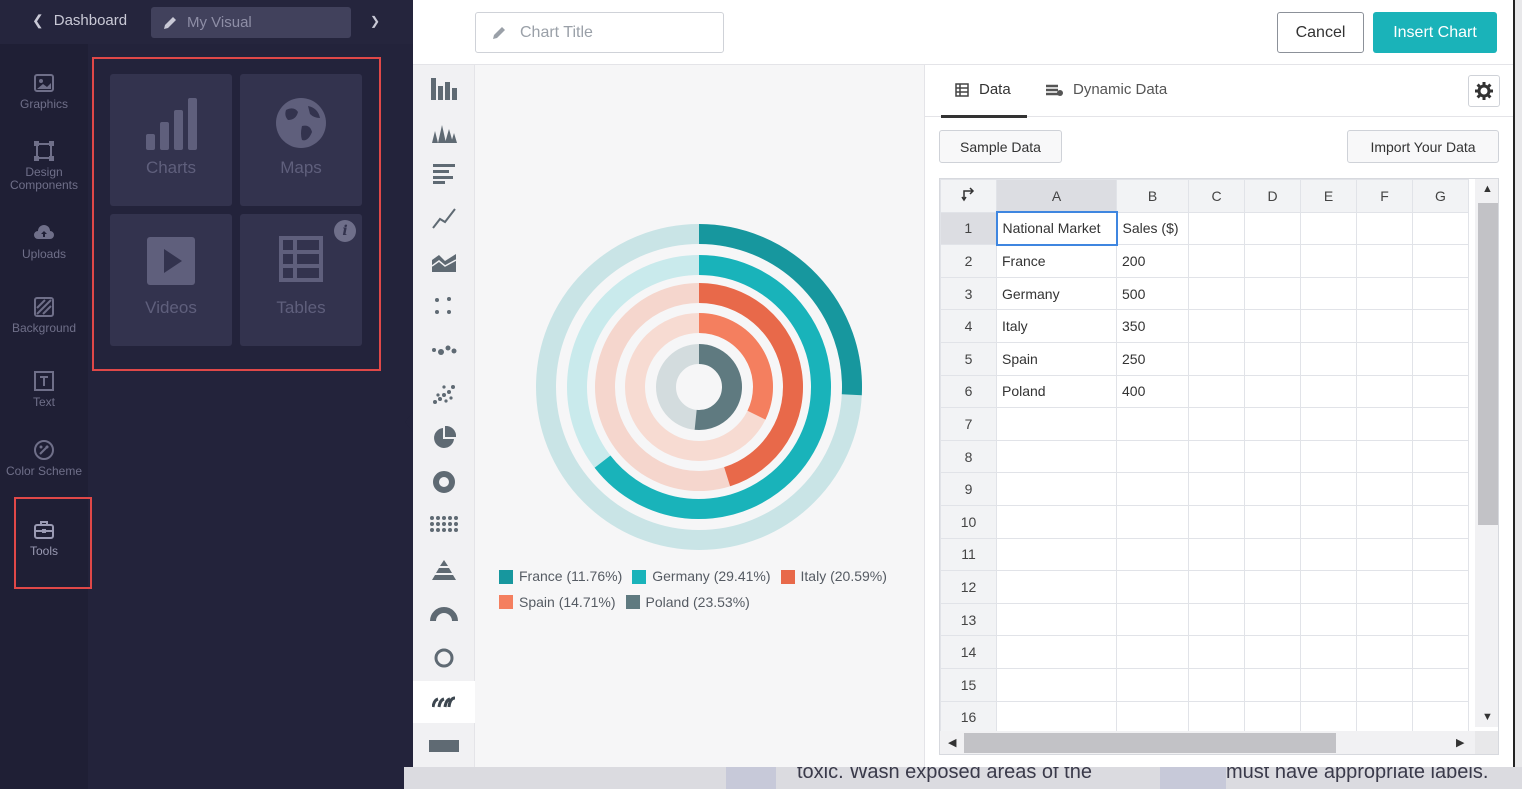 Image resolution: width=1522 pixels, height=789 pixels. Describe the element at coordinates (968, 587) in the screenshot. I see `row-header: 12` at that location.